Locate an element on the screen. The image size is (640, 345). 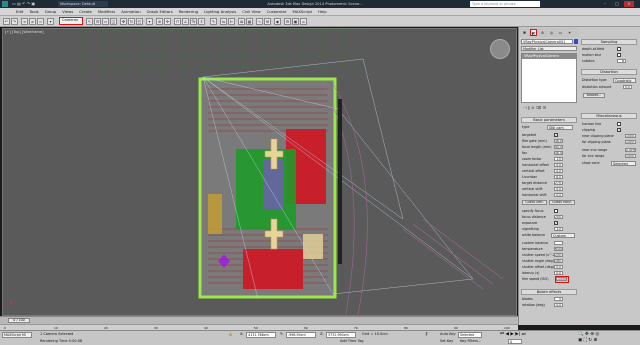
layer-manager-icon: ≣ is located at coordinates (241, 21).